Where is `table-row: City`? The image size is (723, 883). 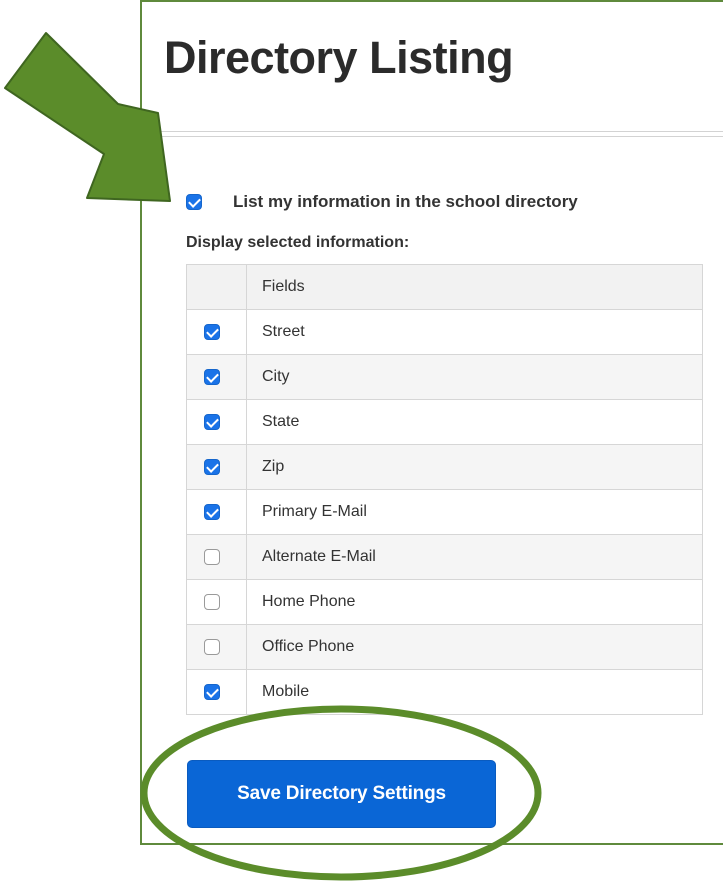 table-row: City is located at coordinates (444, 377).